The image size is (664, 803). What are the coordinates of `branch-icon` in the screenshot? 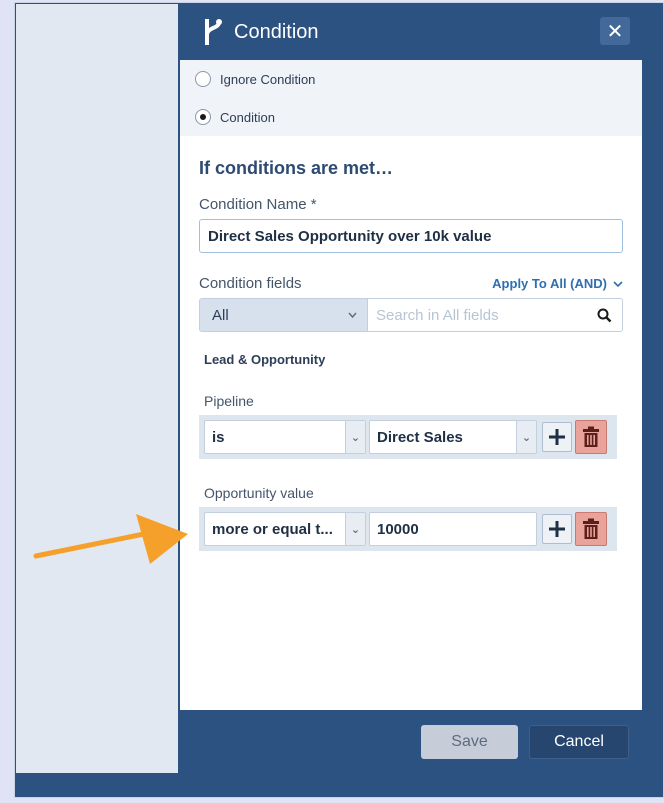 It's located at (213, 32).